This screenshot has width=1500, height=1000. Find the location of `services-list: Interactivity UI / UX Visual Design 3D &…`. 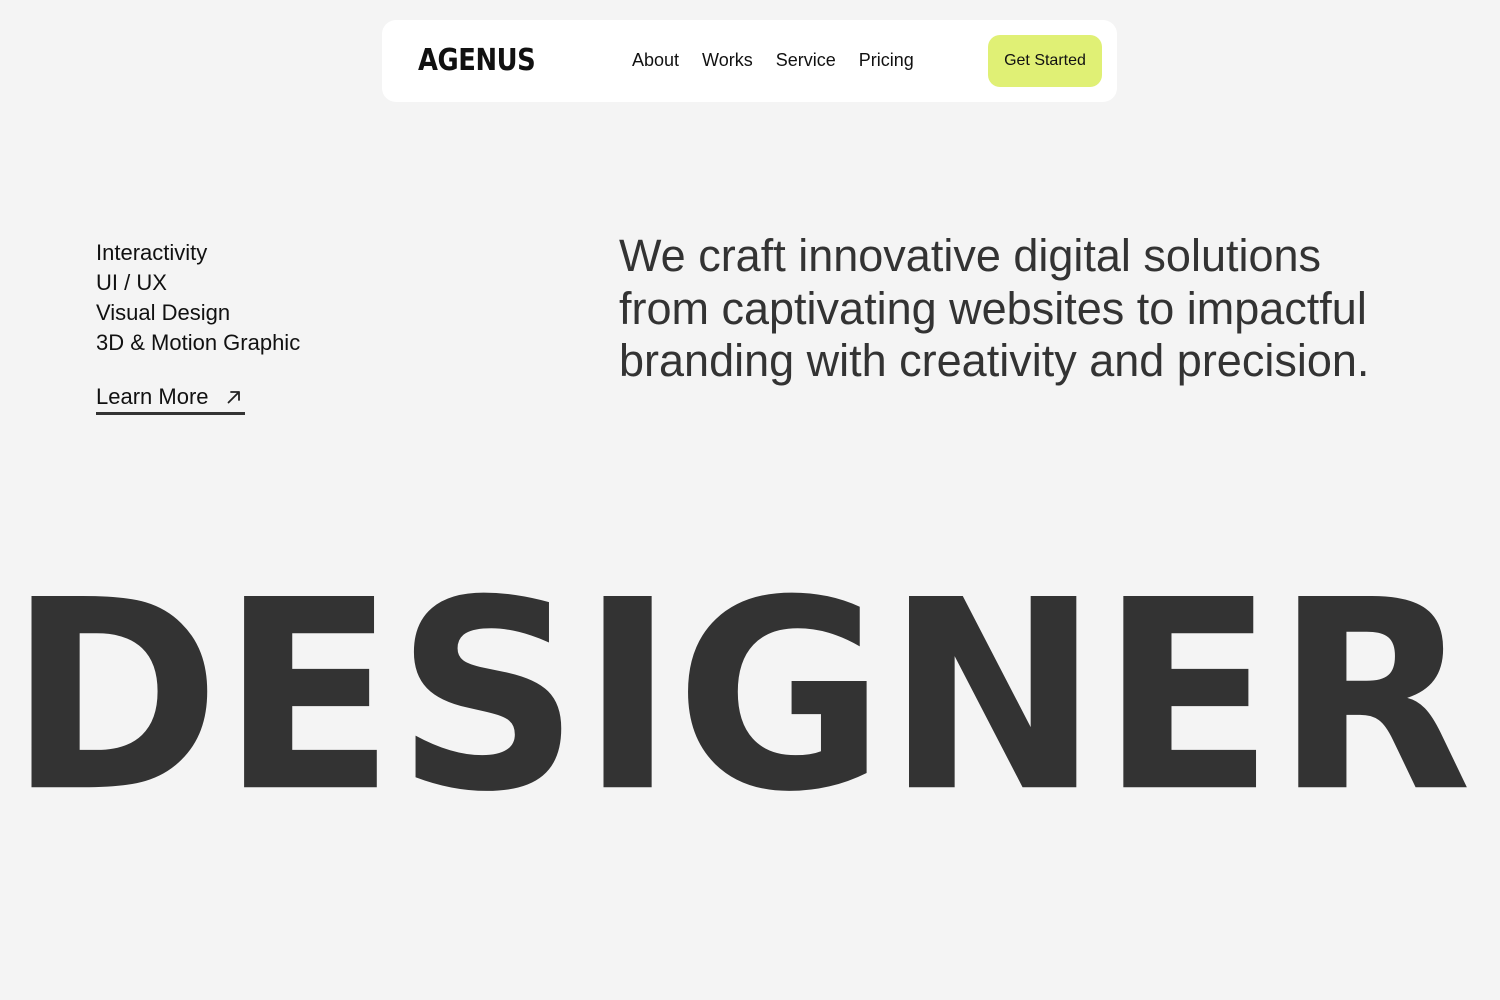

services-list: Interactivity UI / UX Visual Design 3D &… is located at coordinates (198, 298).